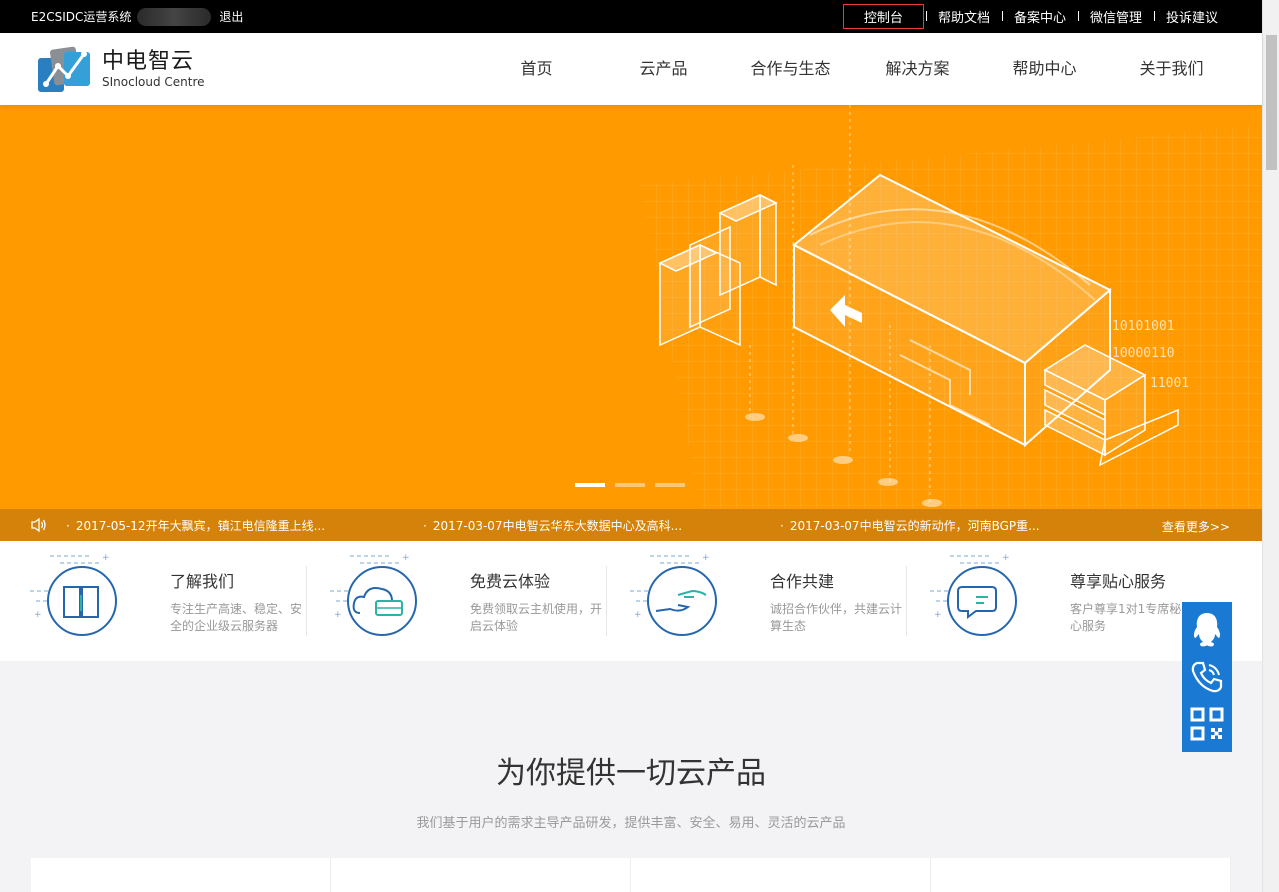 Image resolution: width=1279 pixels, height=892 pixels. Describe the element at coordinates (663, 69) in the screenshot. I see `nav-cloud-products: 云产品` at that location.